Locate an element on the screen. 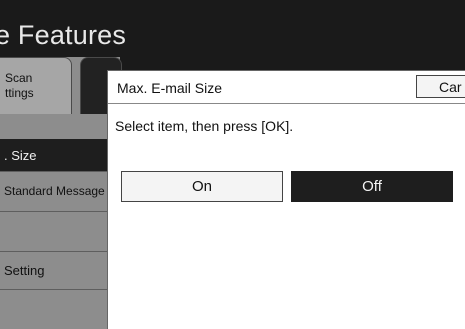 Image resolution: width=465 pixels, height=329 pixels. sidebar-item-standard-message: Standard Message is located at coordinates (60, 192).